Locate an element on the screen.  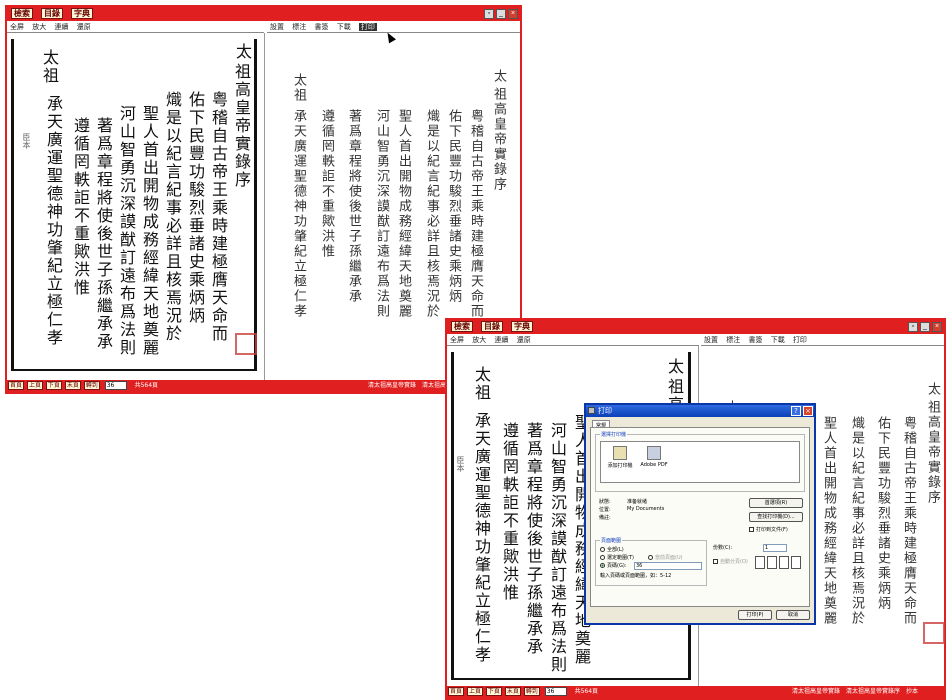
cancel-button: 取消 is located at coordinates (793, 615).